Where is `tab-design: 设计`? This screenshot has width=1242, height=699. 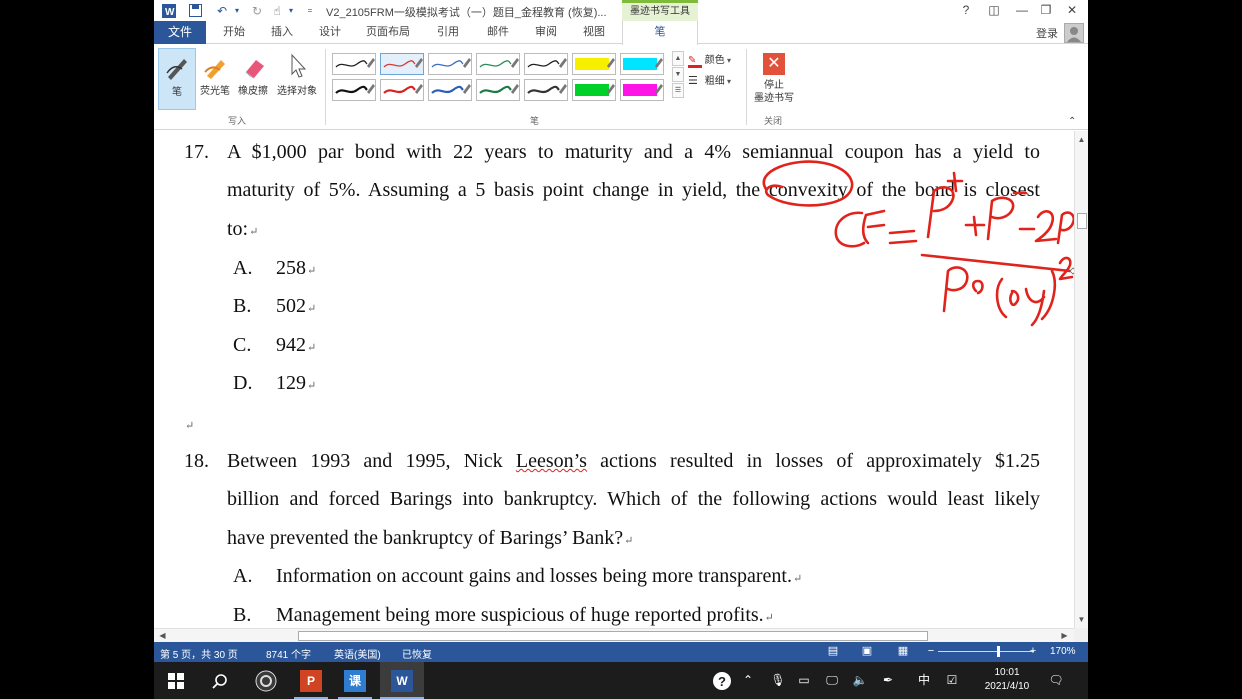
tab-design: 设计 is located at coordinates (330, 32).